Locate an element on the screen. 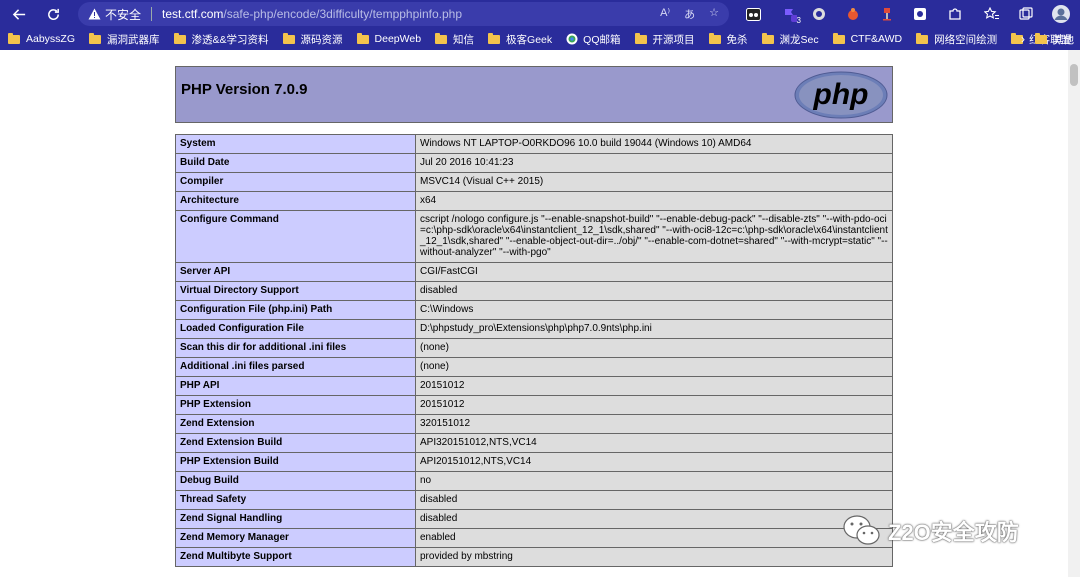 This screenshot has height=577, width=1080. avatar-icon is located at coordinates (1061, 14).